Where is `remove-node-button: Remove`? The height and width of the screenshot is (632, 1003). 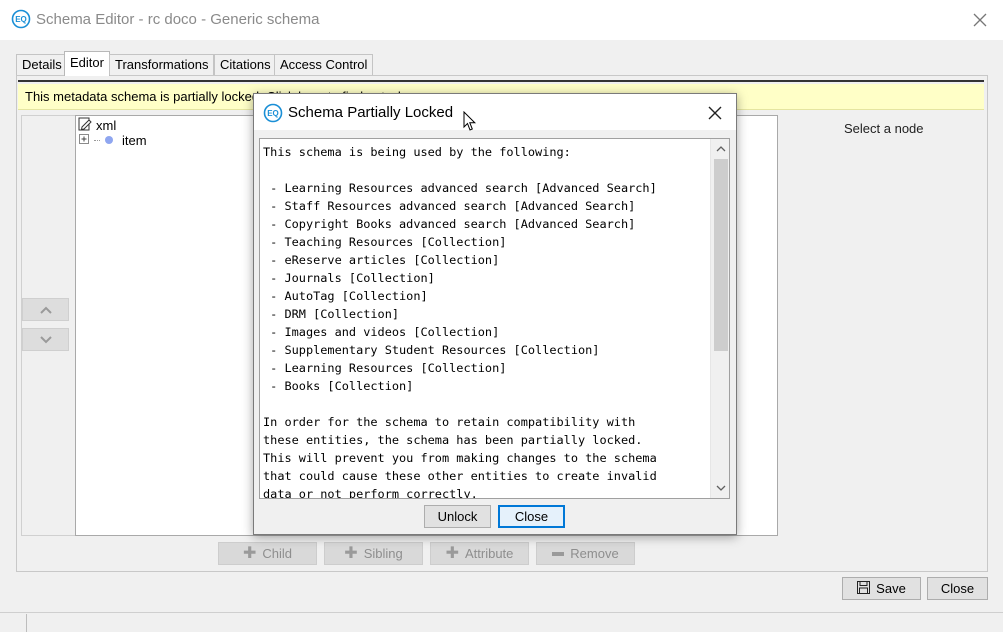 remove-node-button: Remove is located at coordinates (585, 553).